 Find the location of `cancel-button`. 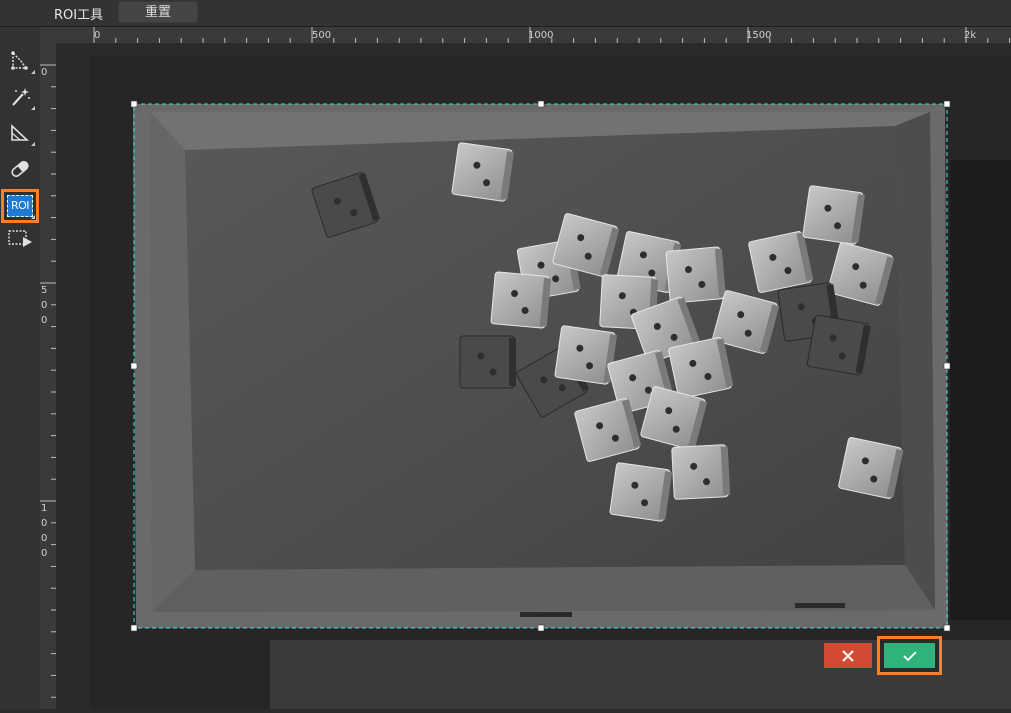

cancel-button is located at coordinates (848, 655).